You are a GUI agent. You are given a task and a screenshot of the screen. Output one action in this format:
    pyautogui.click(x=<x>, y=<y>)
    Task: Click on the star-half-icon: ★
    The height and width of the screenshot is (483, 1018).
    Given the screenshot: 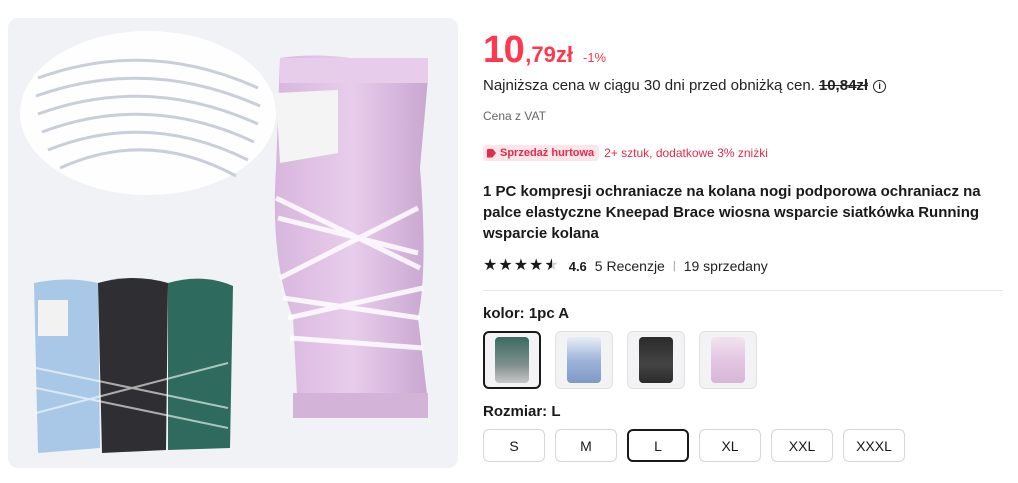 What is the action you would take?
    pyautogui.click(x=551, y=265)
    